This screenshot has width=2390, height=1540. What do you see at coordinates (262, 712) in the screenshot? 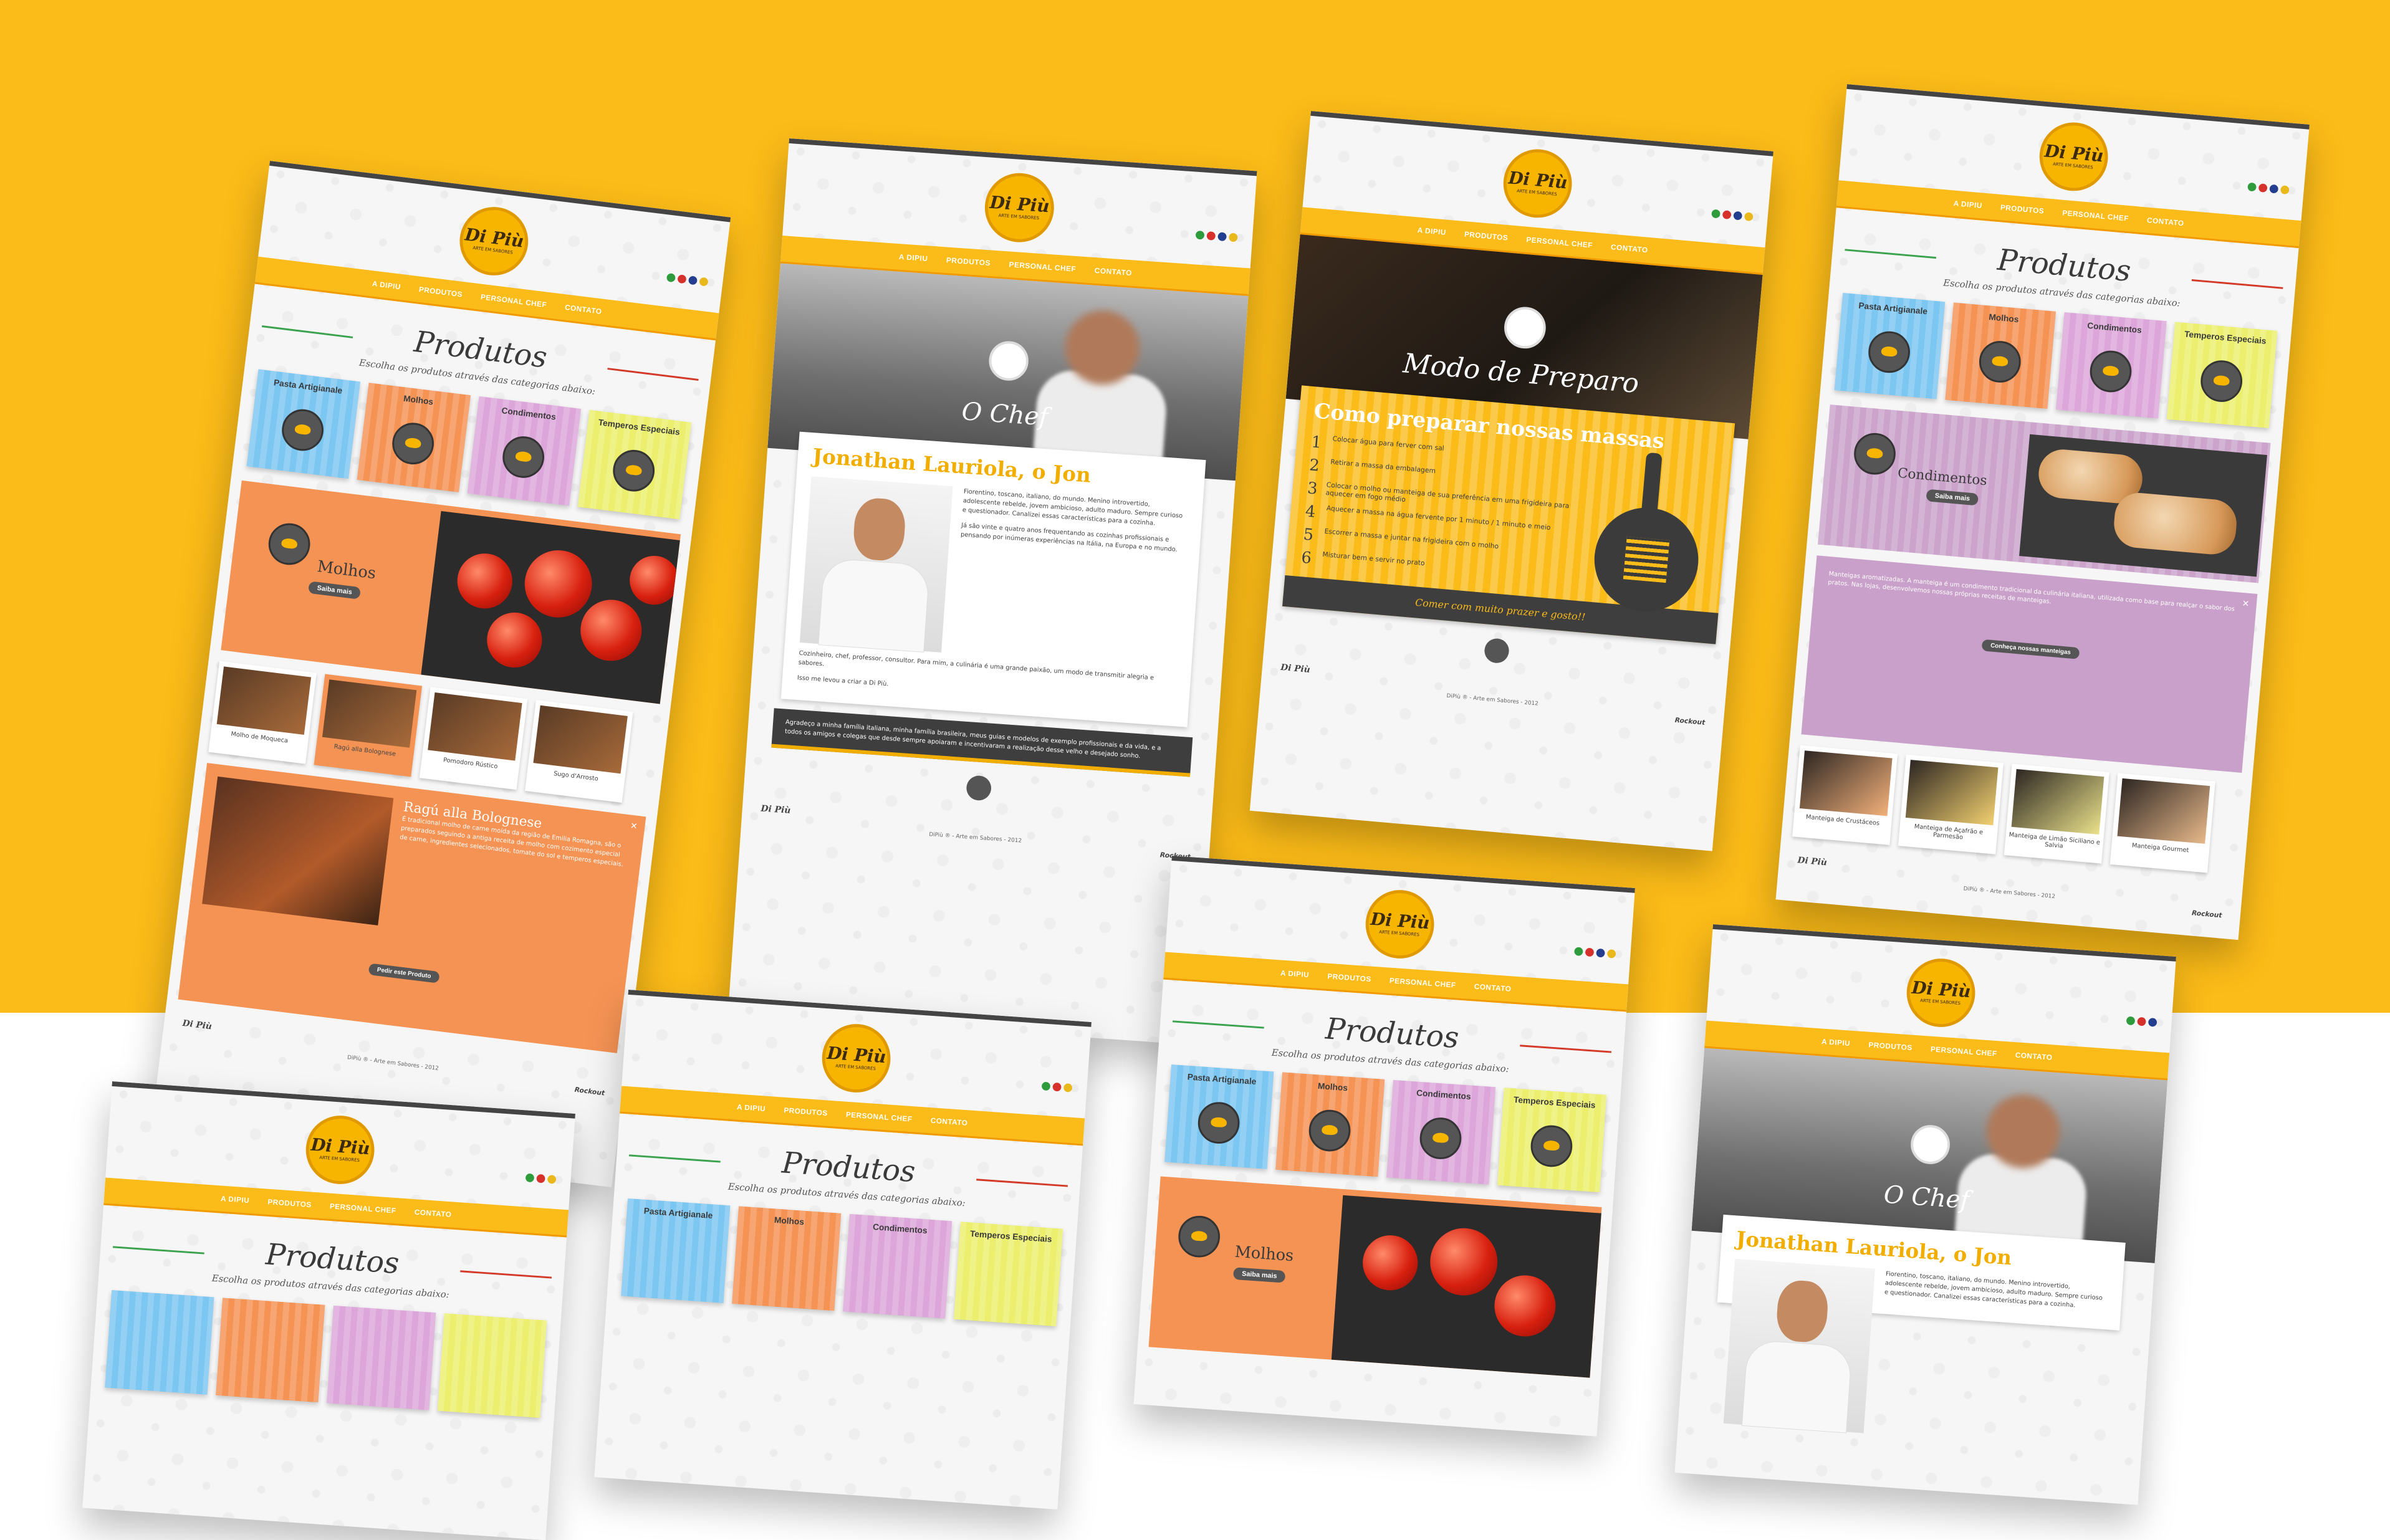
I see `product-card: Molho de Moqueca` at bounding box center [262, 712].